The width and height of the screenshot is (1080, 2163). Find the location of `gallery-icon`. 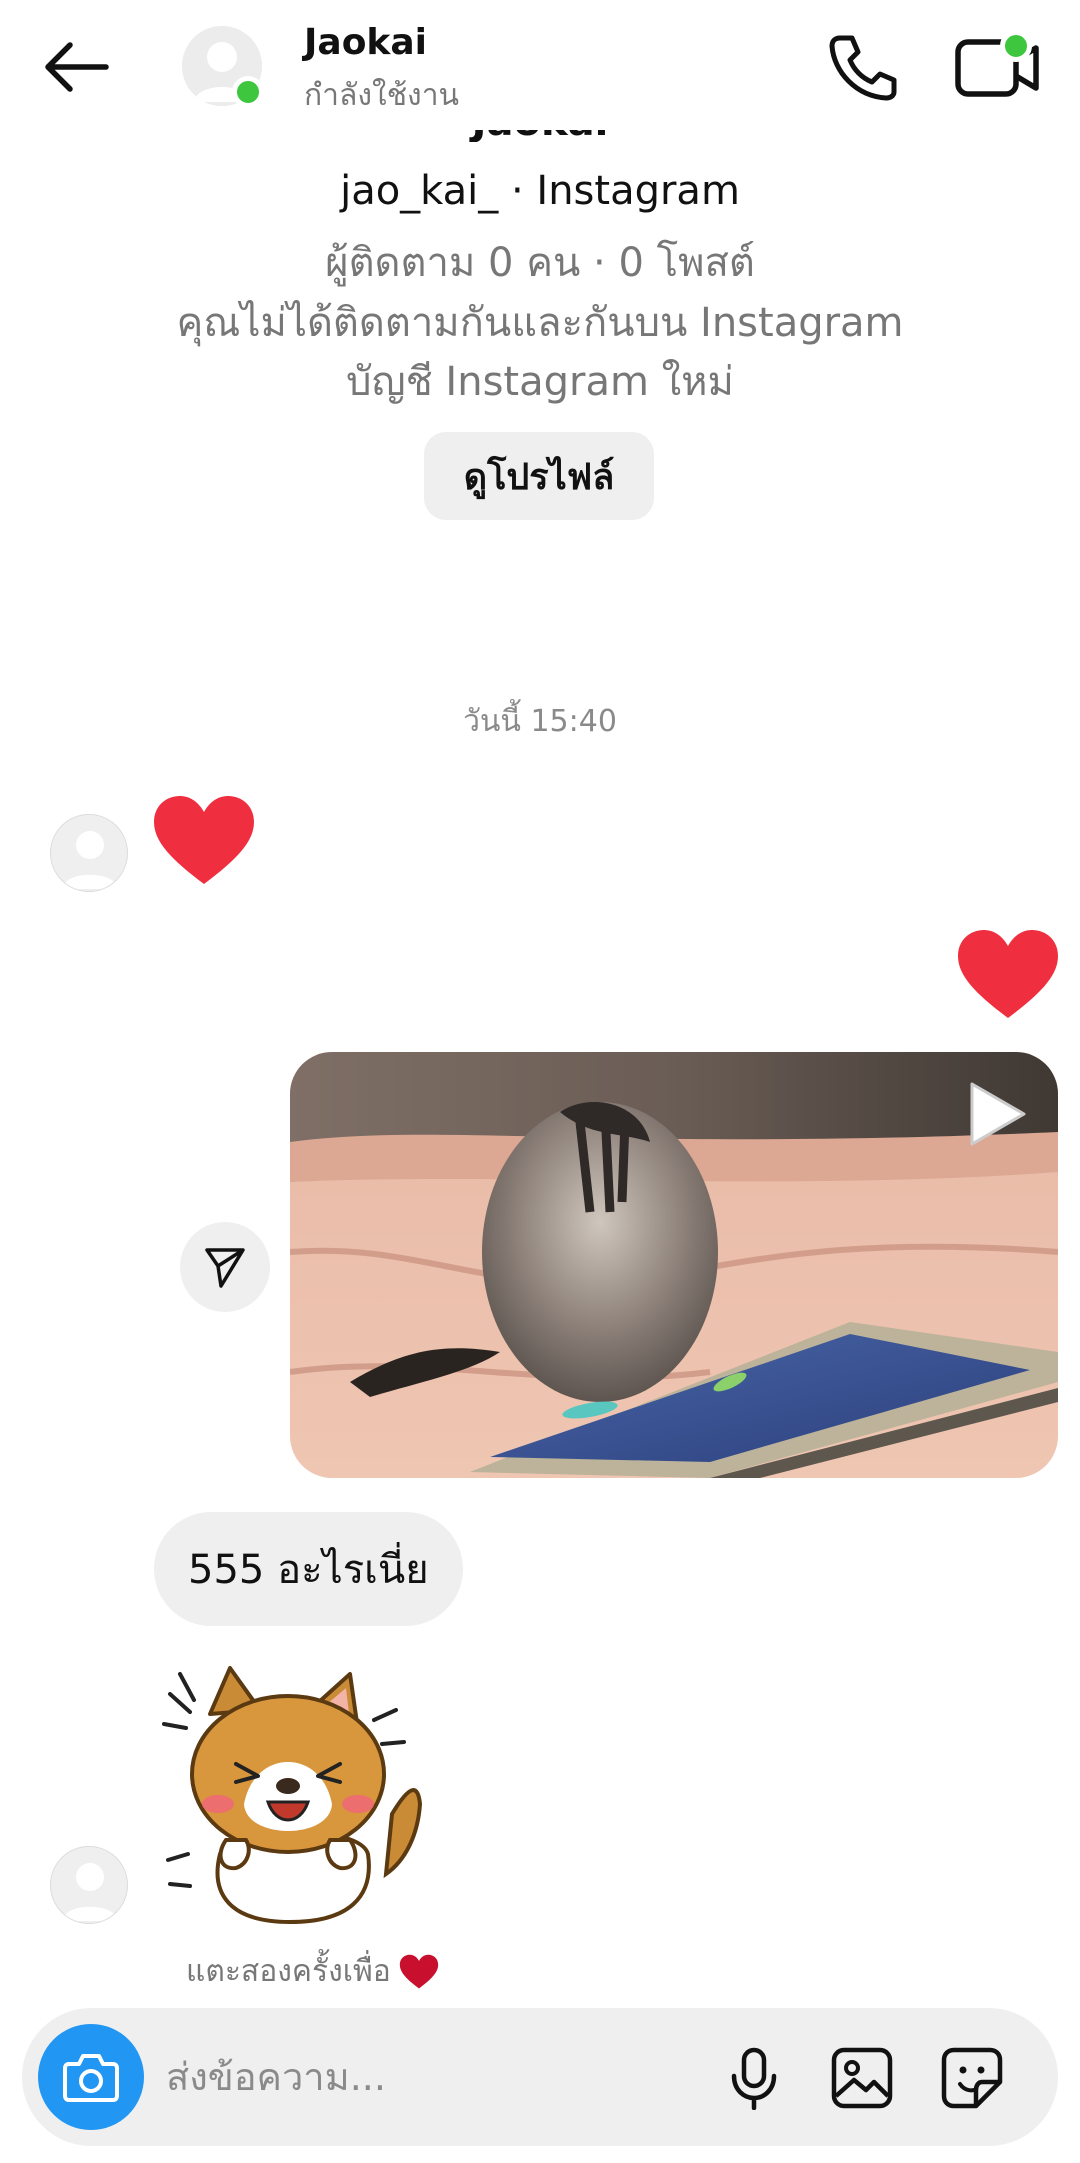

gallery-icon is located at coordinates (862, 2078).